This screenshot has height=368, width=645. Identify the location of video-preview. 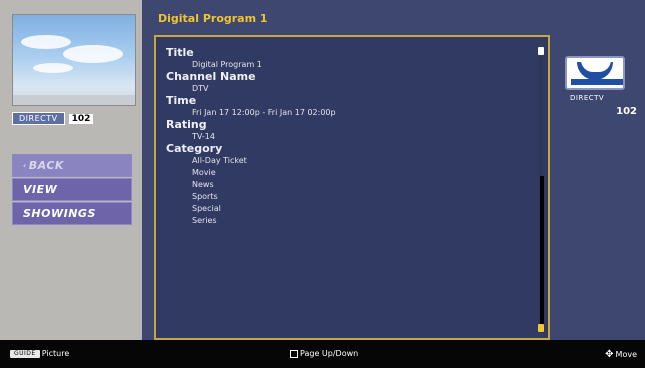
(74, 60).